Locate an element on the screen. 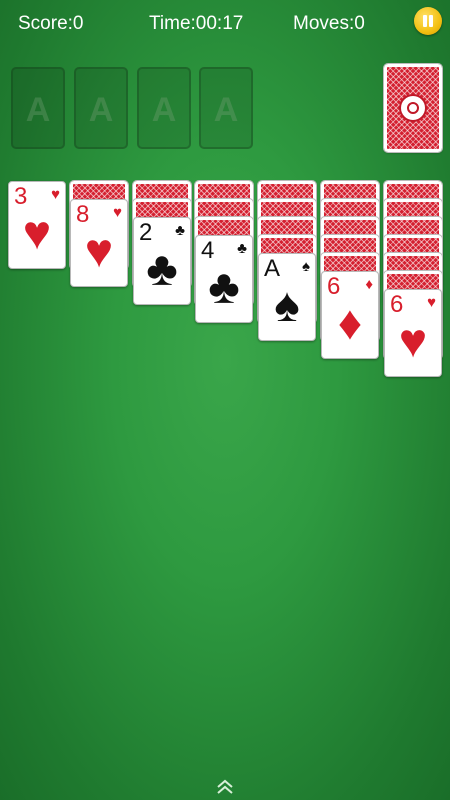  foundation-slot-3: A is located at coordinates (164, 108).